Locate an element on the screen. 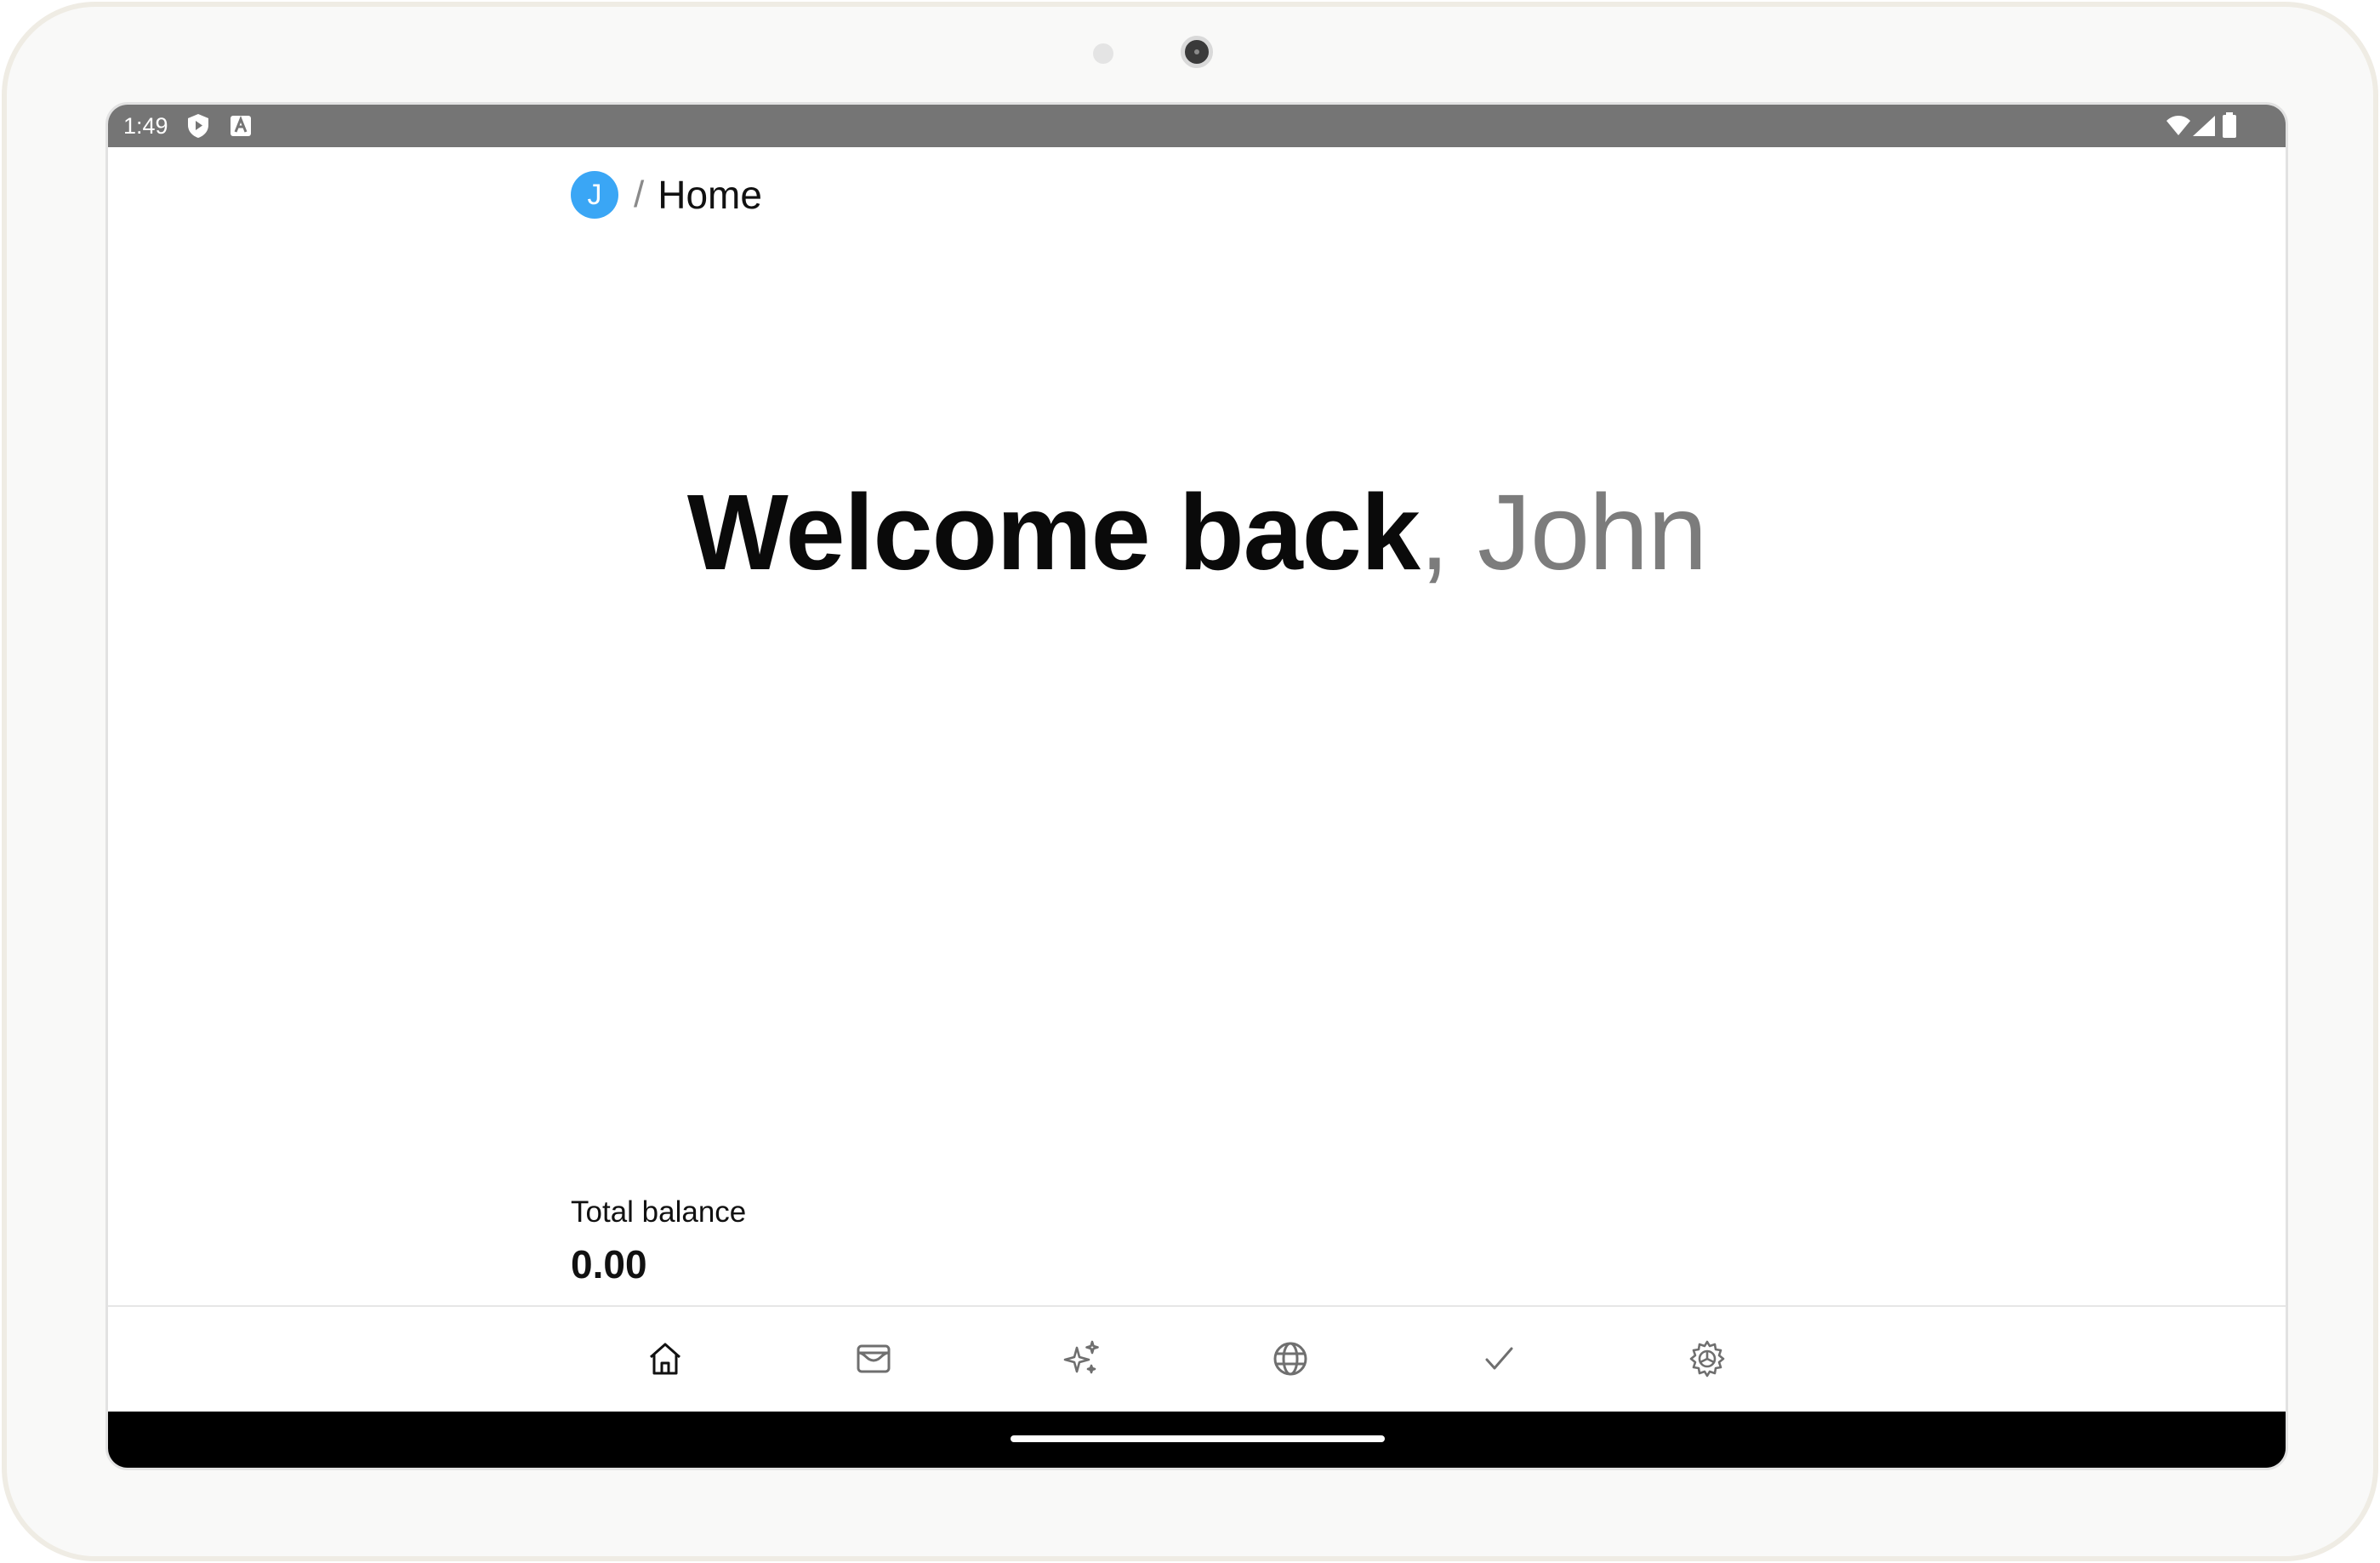 The height and width of the screenshot is (1563, 2380). welcome-heading: Welcome back, John is located at coordinates (1197, 533).